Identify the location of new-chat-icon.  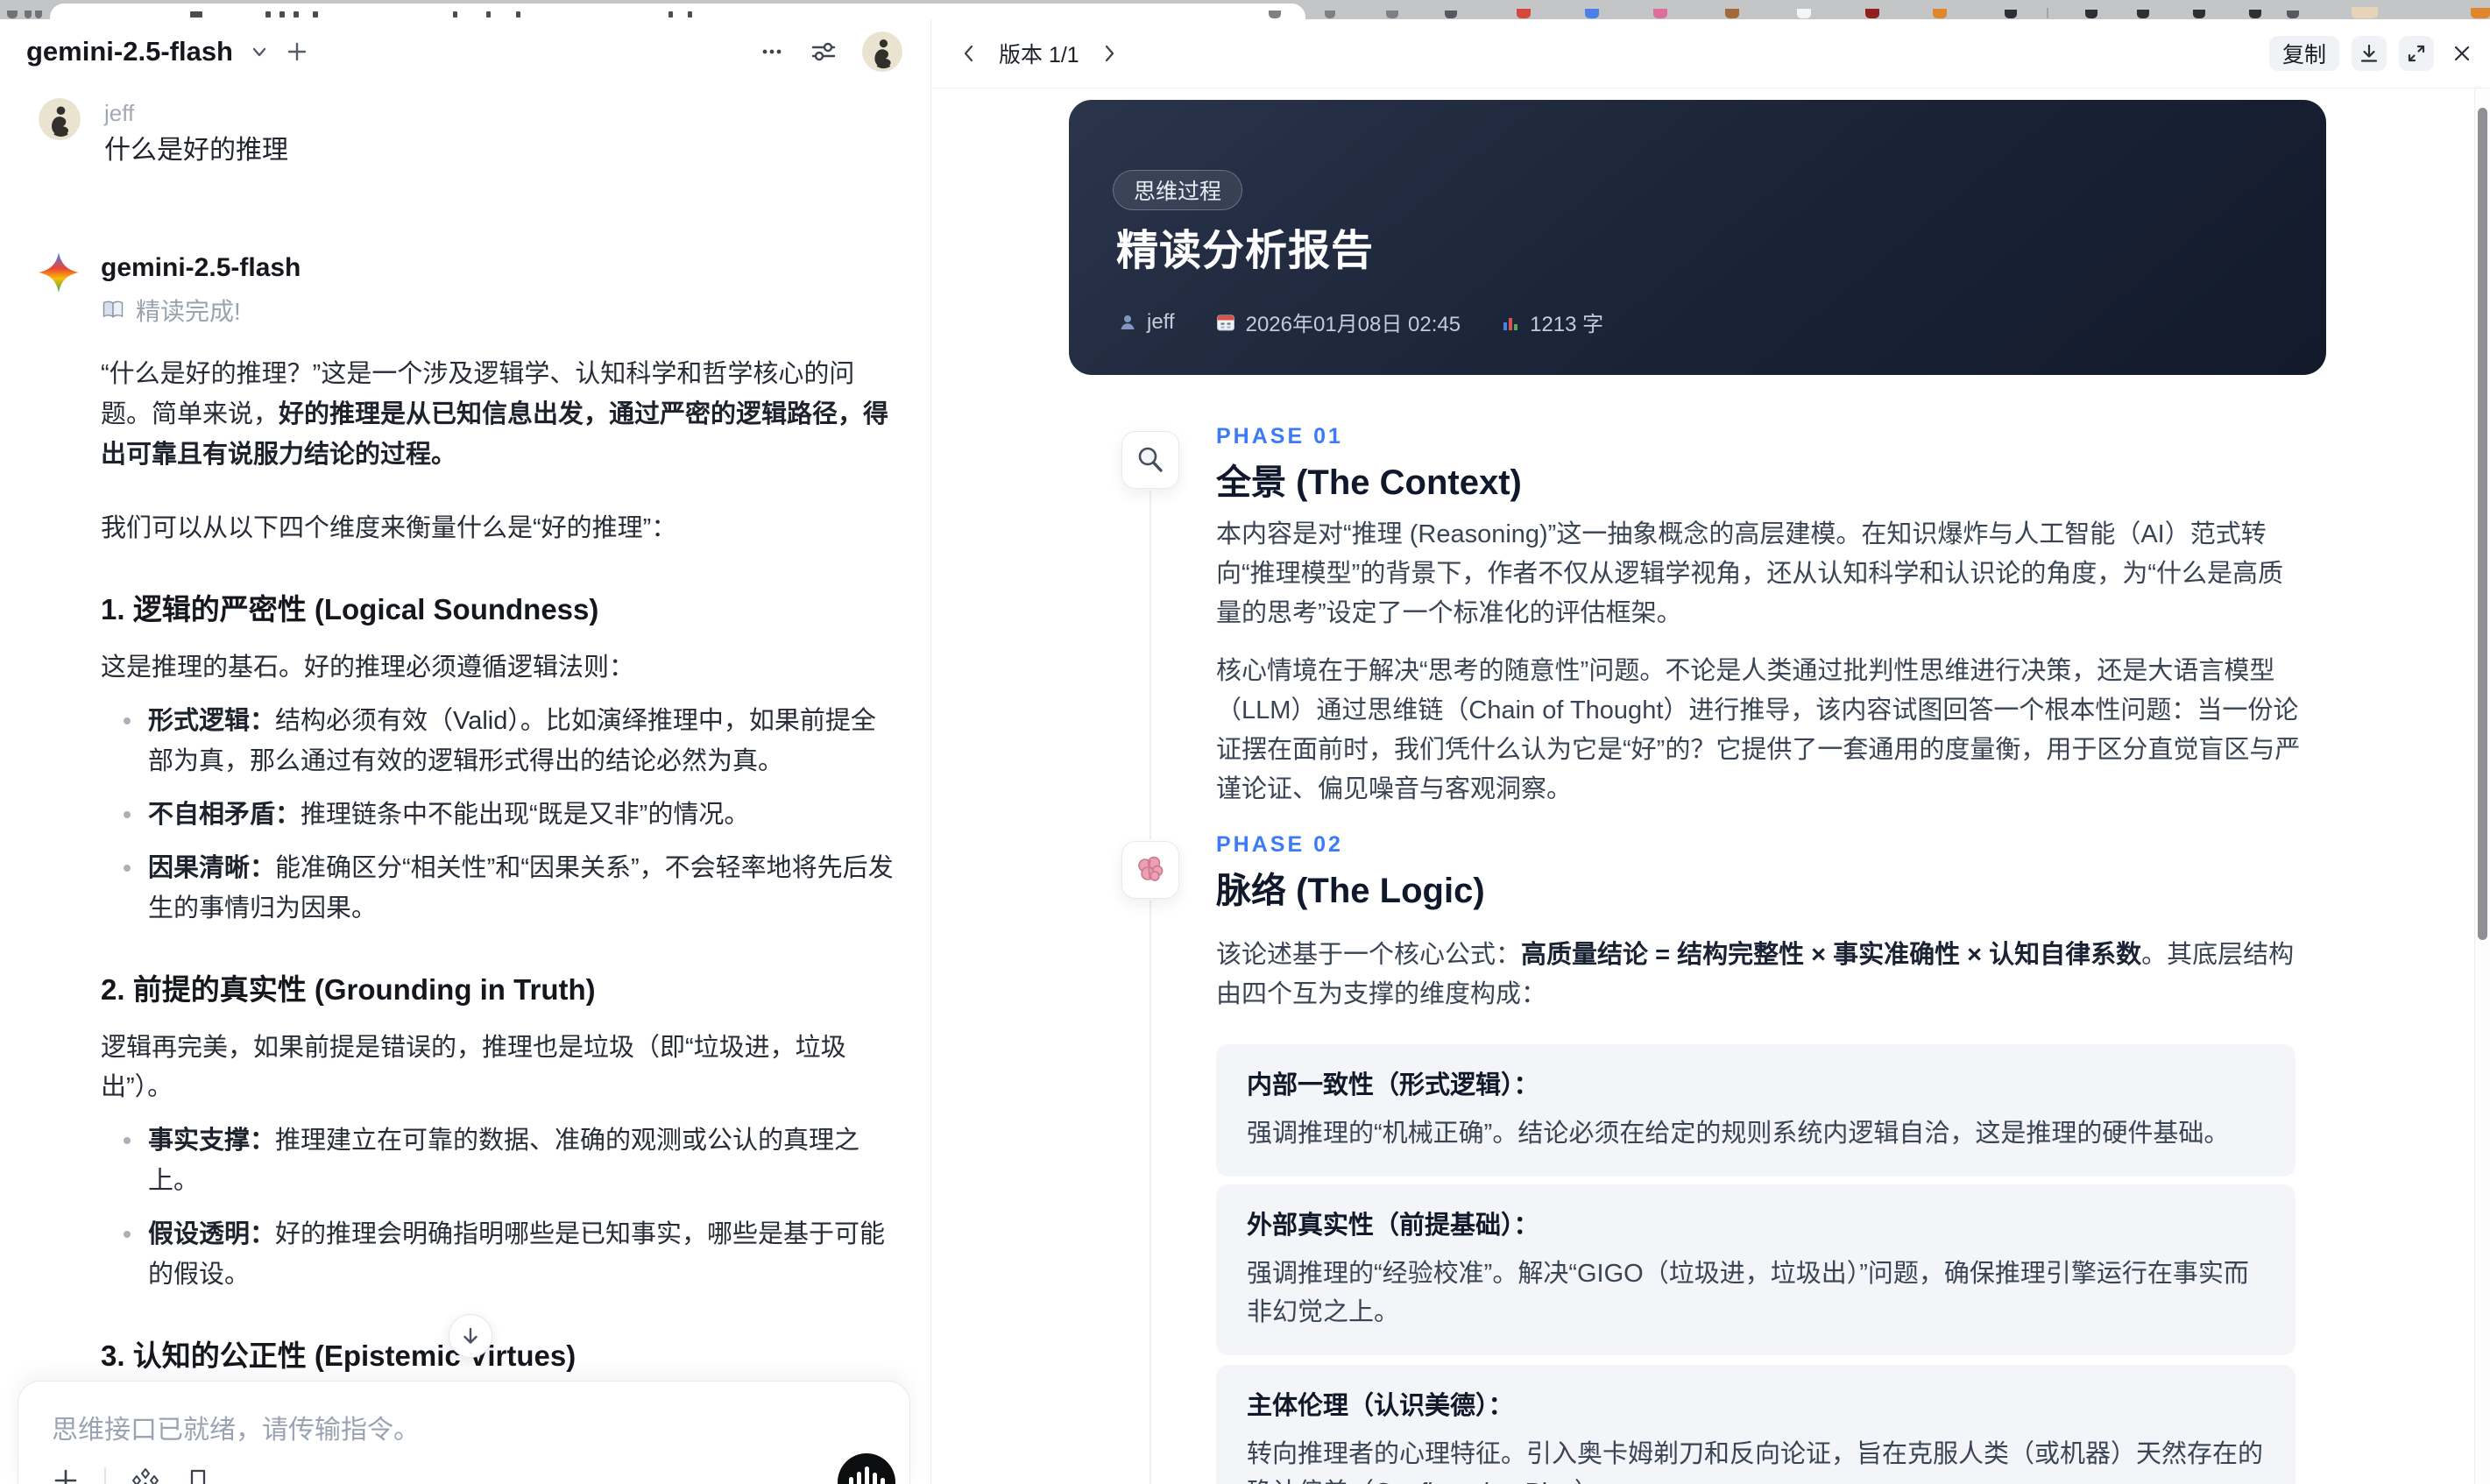
(297, 51).